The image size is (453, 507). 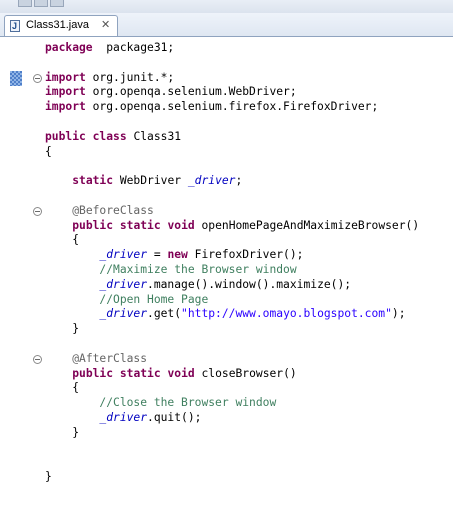 I want to click on bookmark-marker-icon, so click(x=16, y=78).